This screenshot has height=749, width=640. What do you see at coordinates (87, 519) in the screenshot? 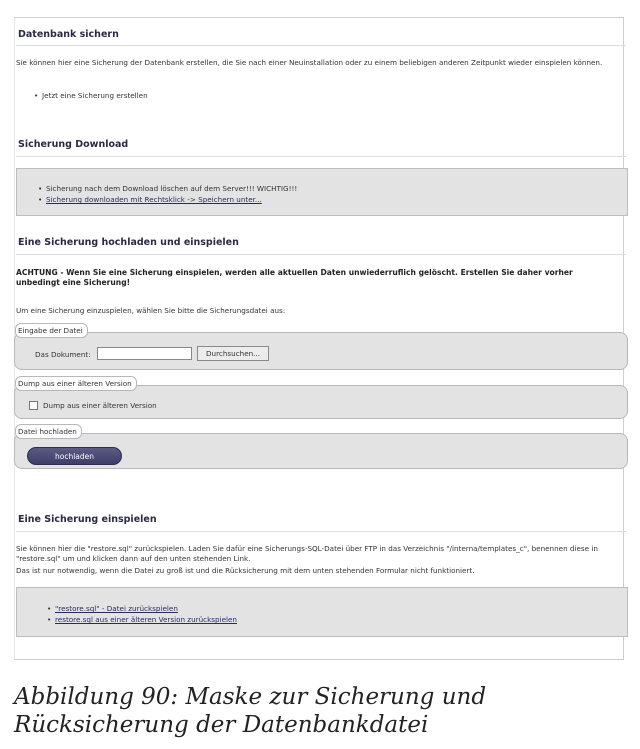
I see `restore-section-title: Eine Sicherung einspielen` at bounding box center [87, 519].